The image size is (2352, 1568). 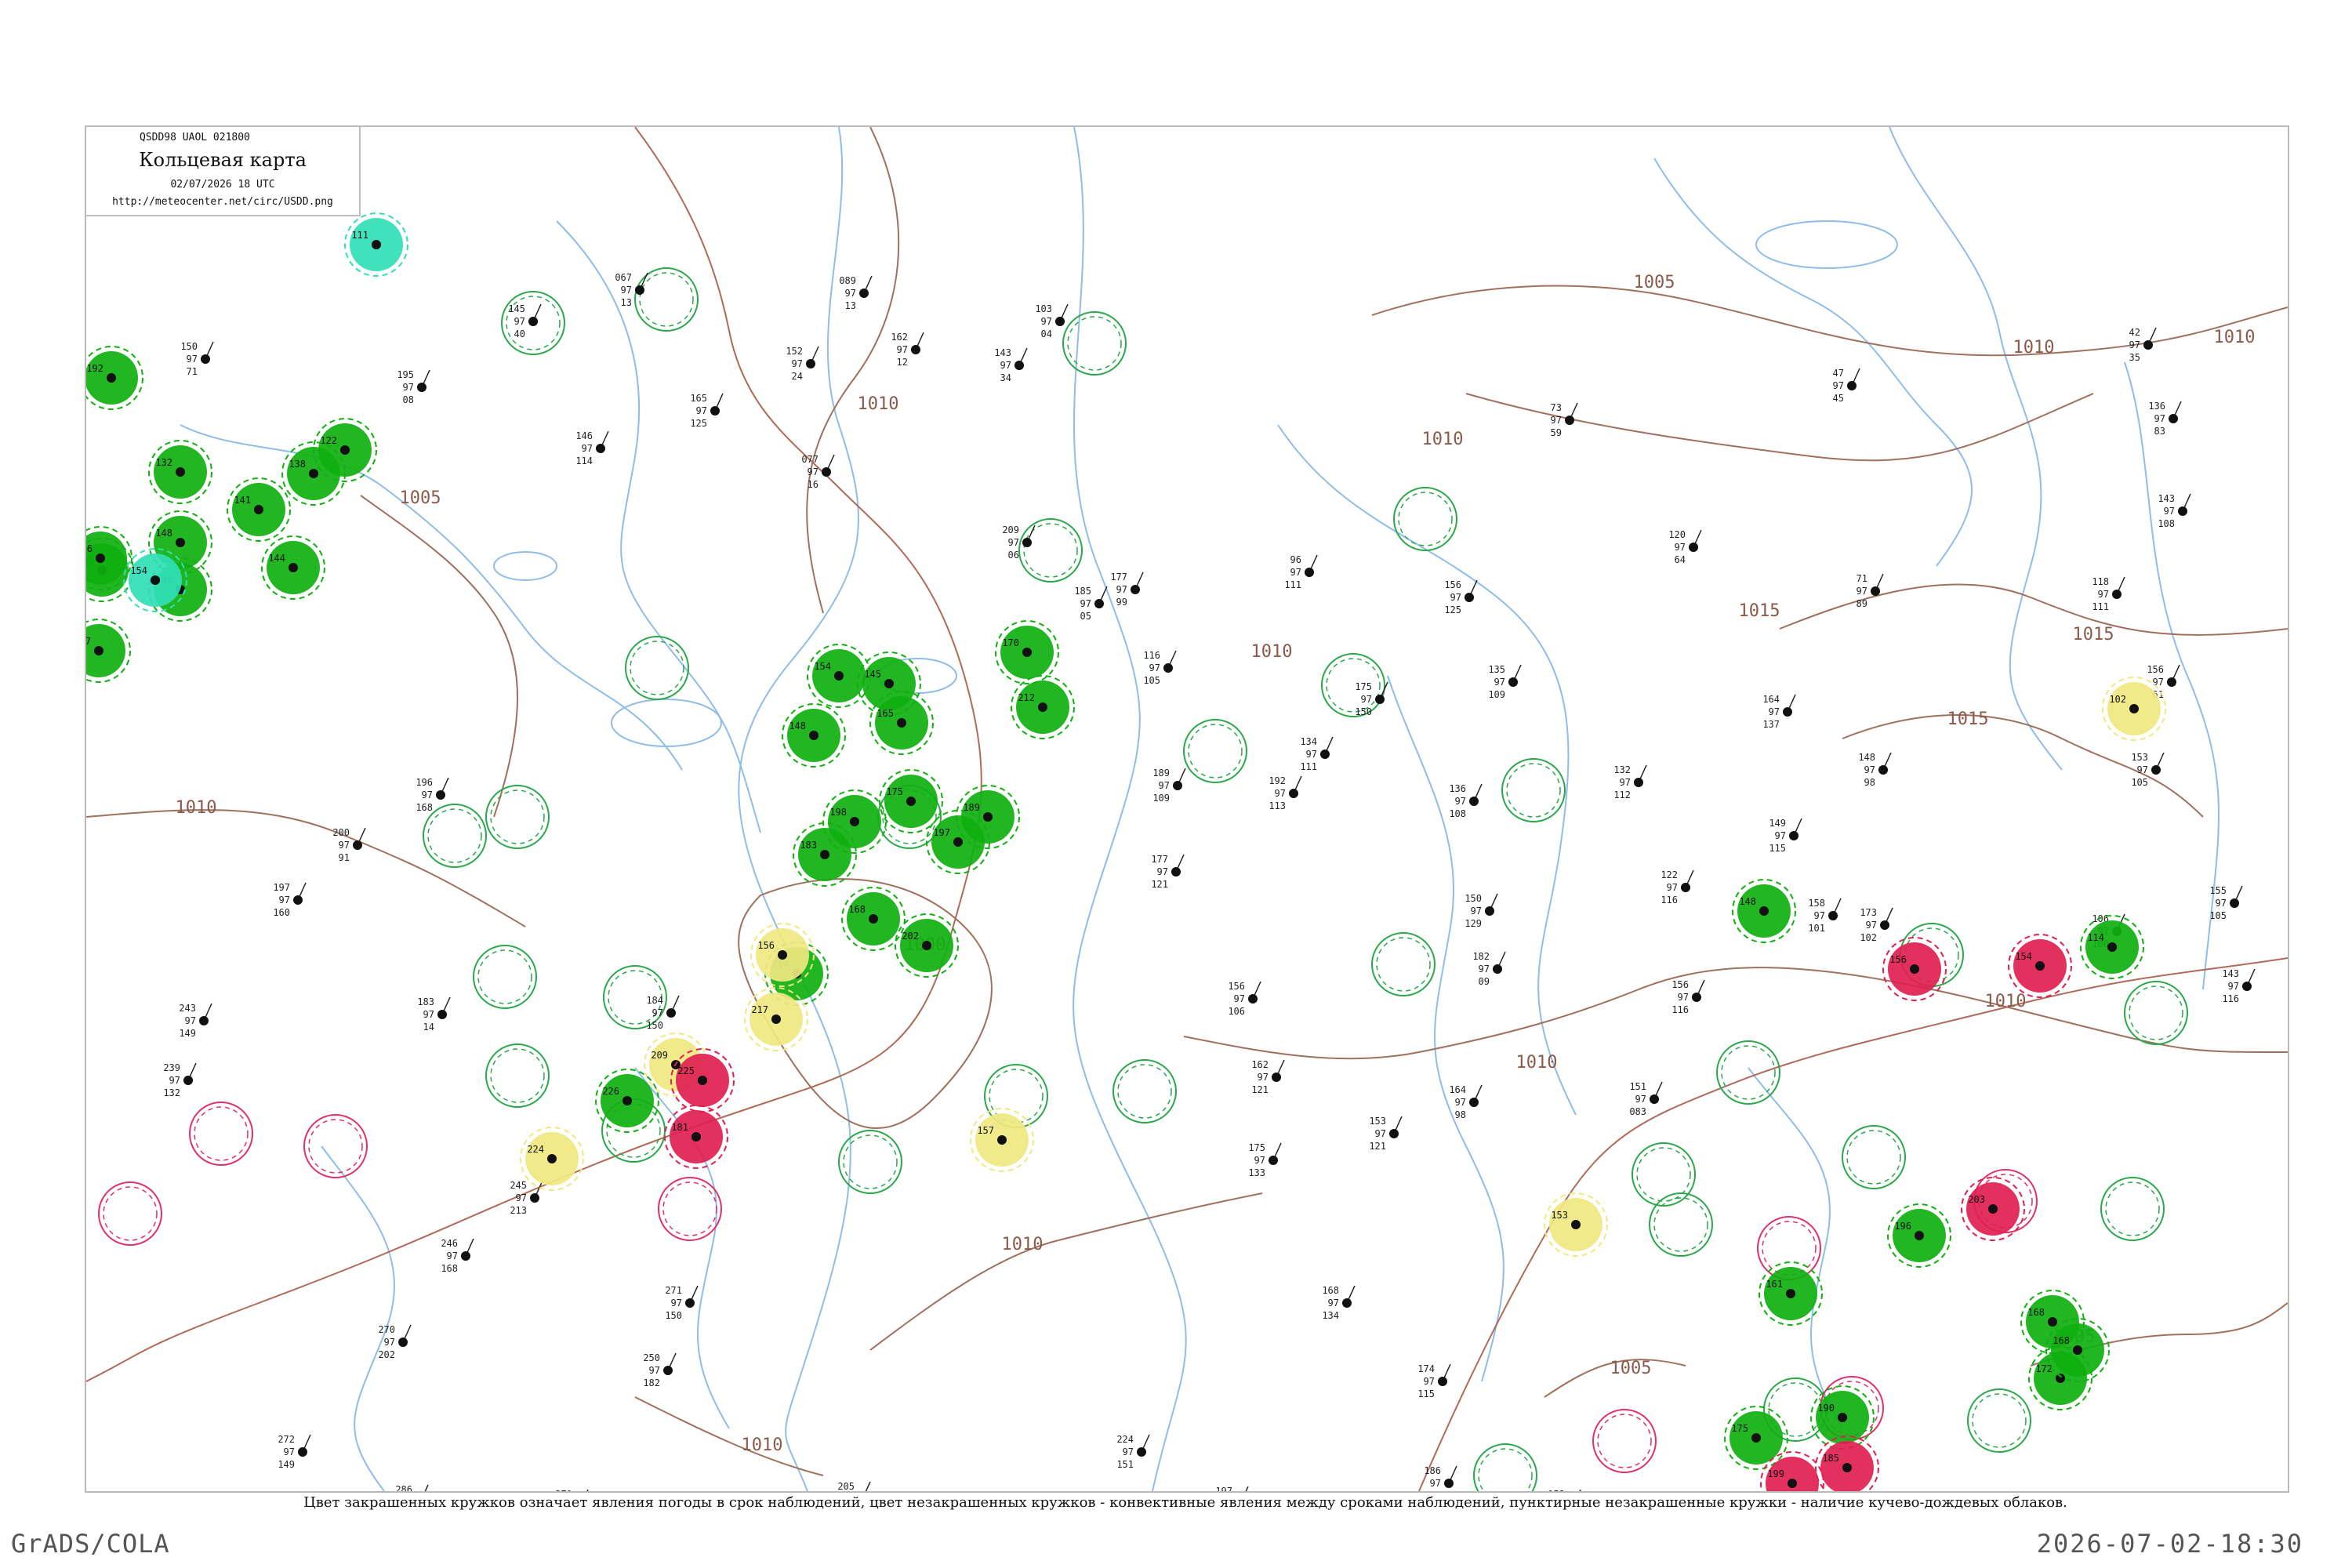 I want to click on station-plot: 17797 99, so click(x=1127, y=590).